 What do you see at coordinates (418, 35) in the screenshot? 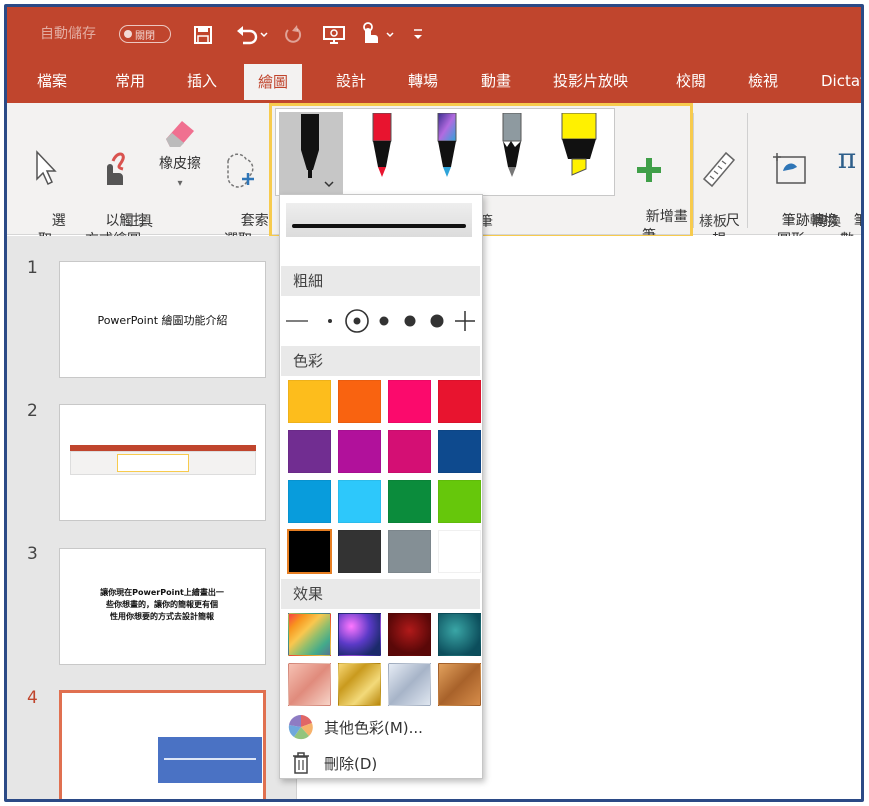
I see `customize-qat-icon` at bounding box center [418, 35].